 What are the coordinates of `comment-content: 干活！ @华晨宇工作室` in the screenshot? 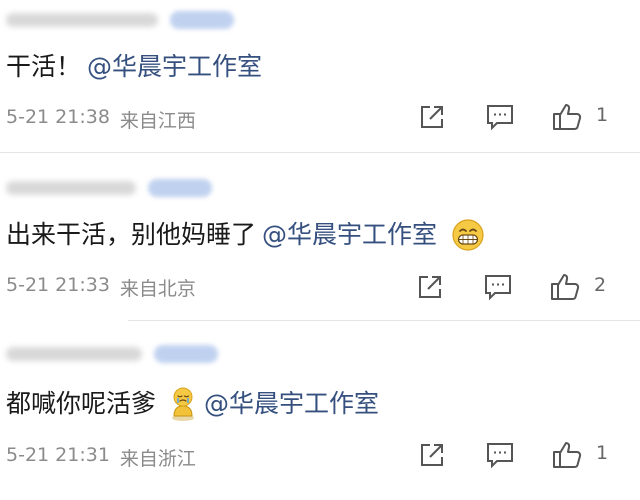 It's located at (134, 67).